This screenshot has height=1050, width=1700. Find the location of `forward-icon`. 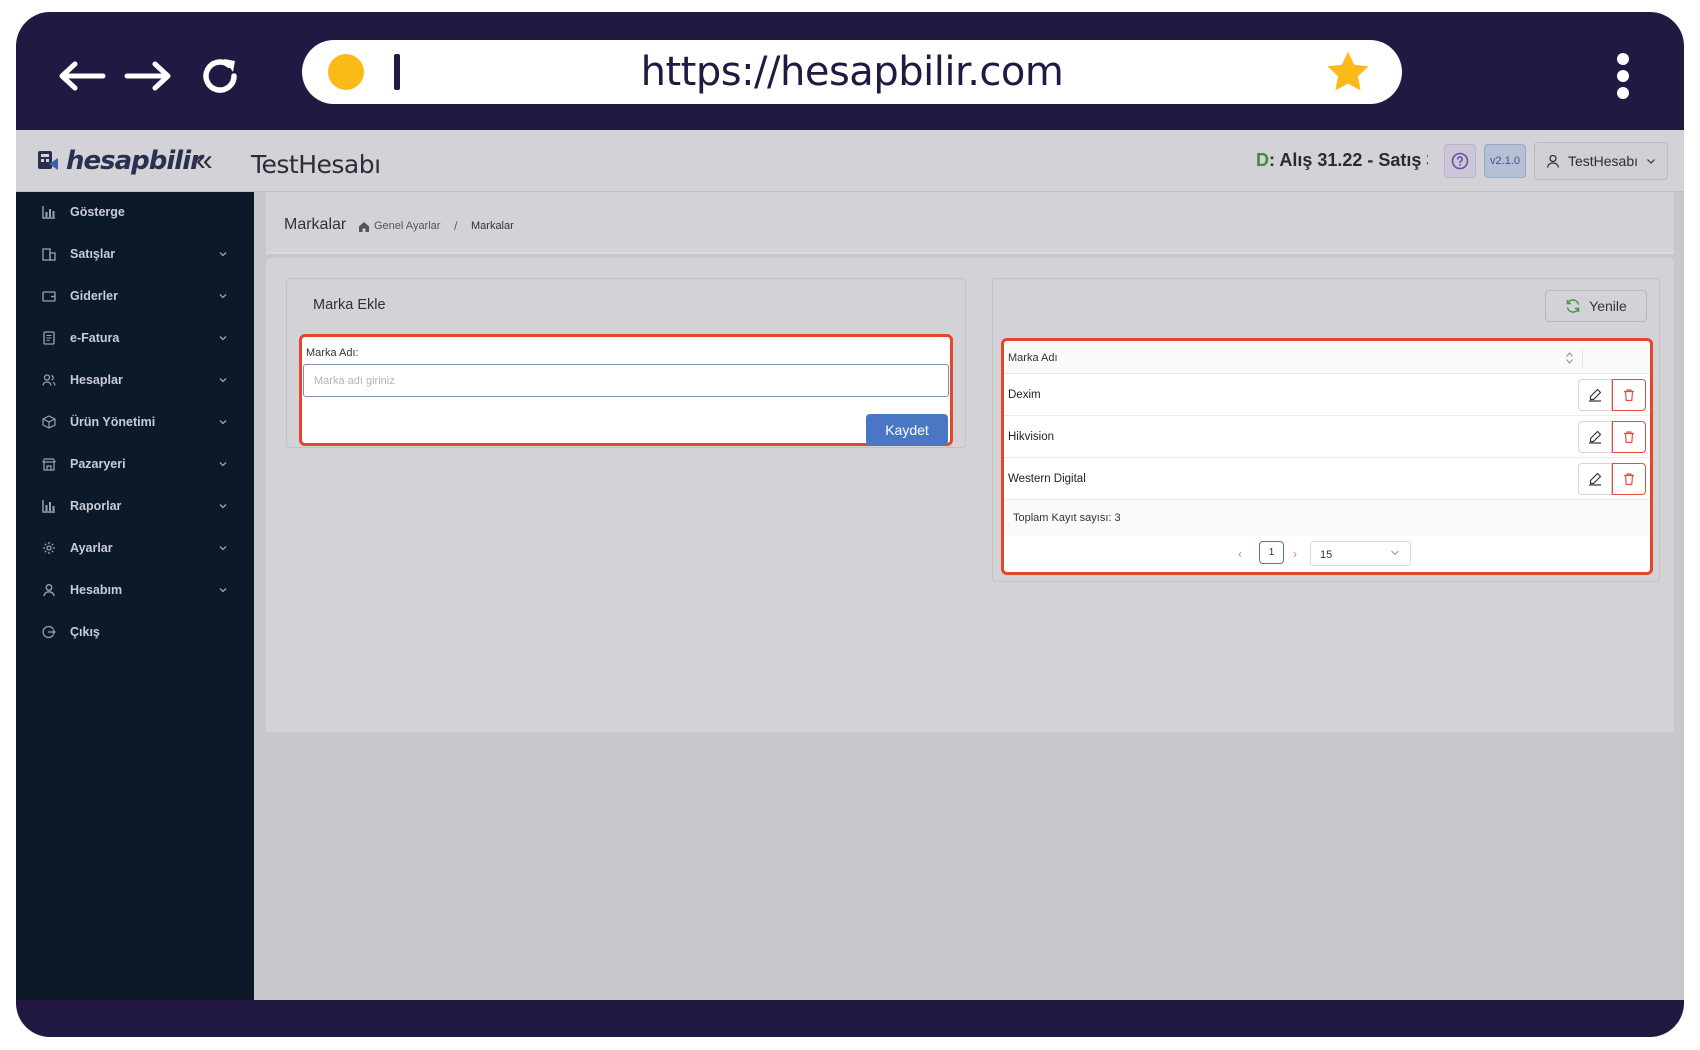

forward-icon is located at coordinates (148, 76).